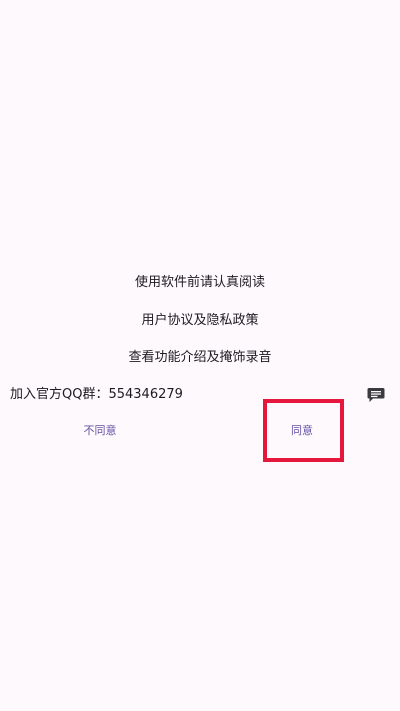  I want to click on chat-icon, so click(376, 395).